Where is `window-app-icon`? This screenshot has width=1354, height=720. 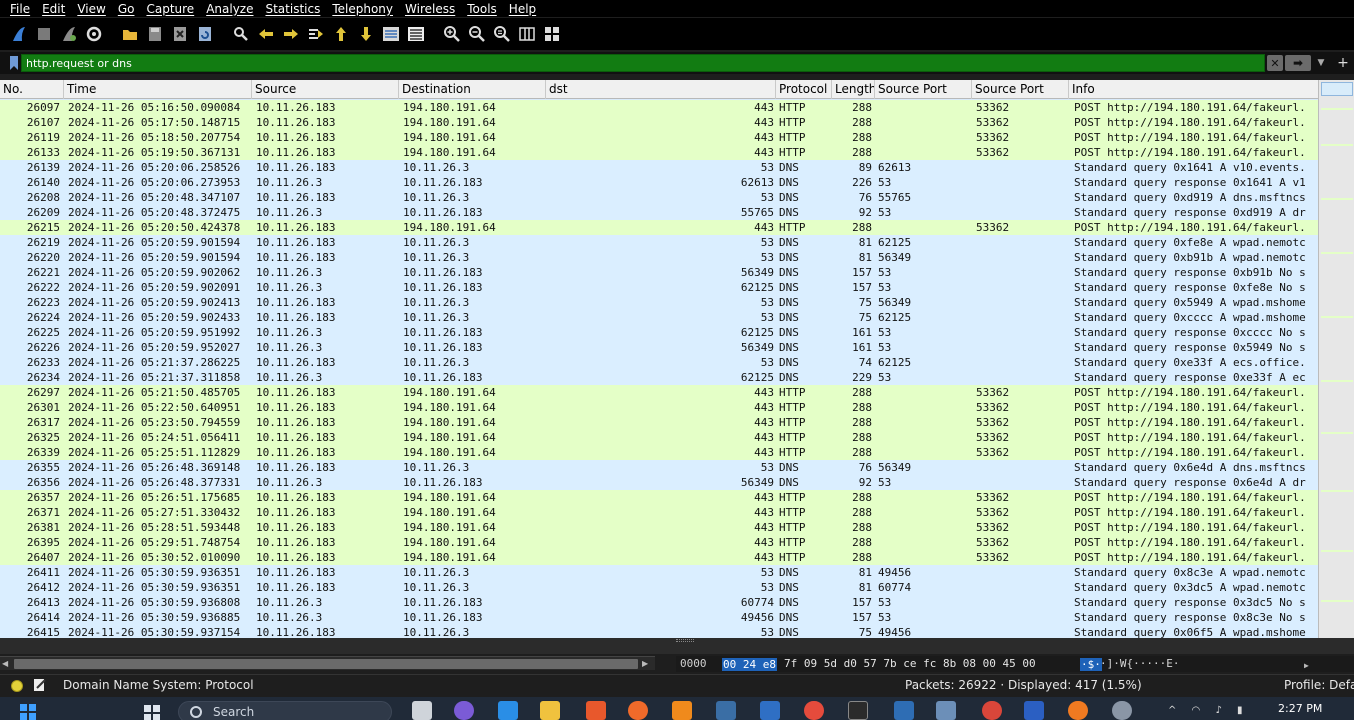
window-app-icon is located at coordinates (946, 710).